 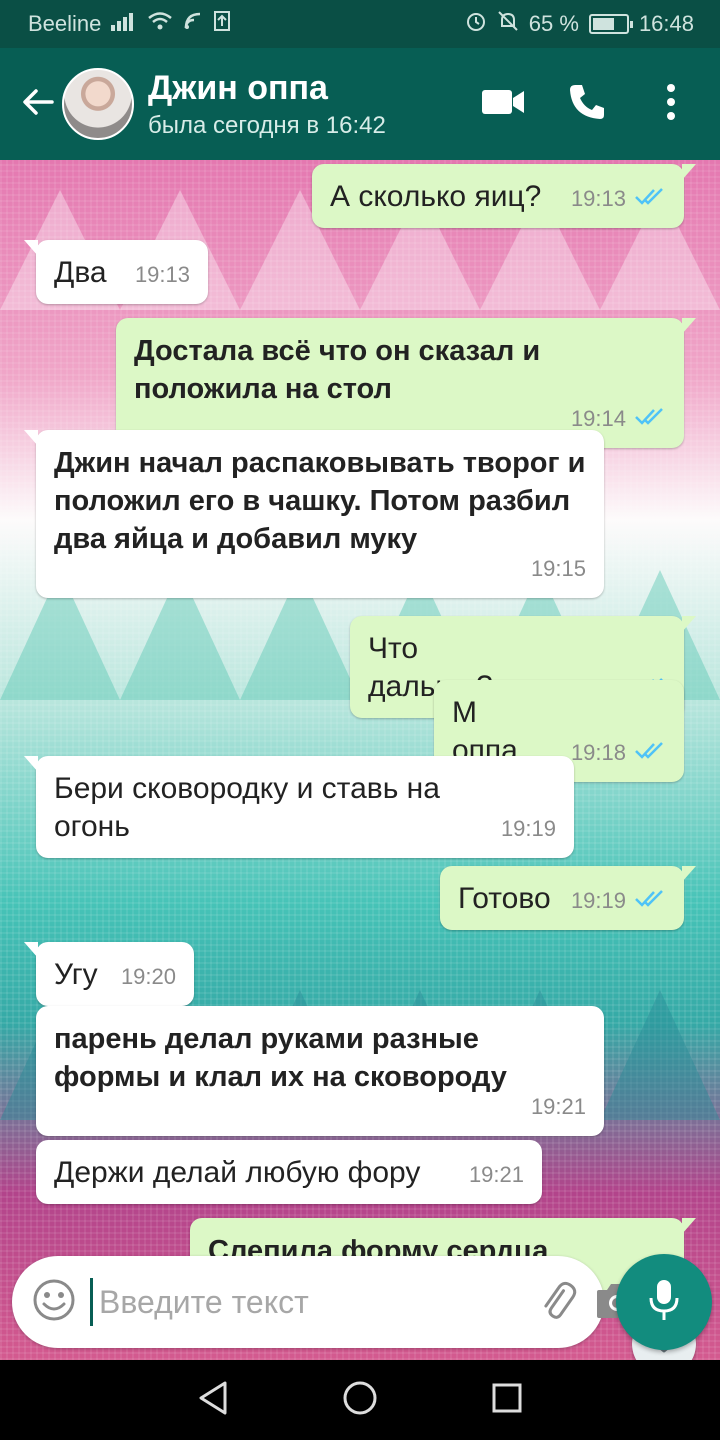 I want to click on contact-name: Джин оппа, so click(x=238, y=88).